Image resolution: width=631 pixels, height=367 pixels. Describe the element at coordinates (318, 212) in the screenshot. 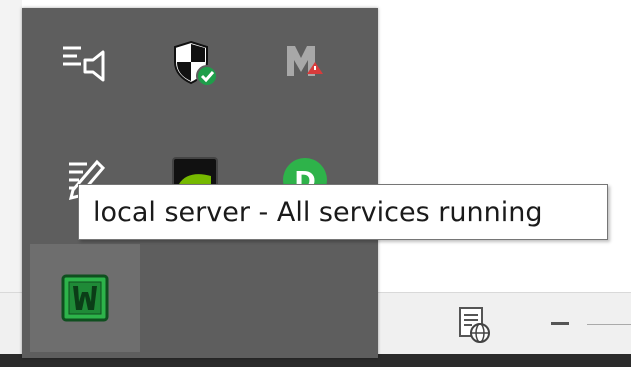

I see `tooltip-text: local server - All services running` at that location.